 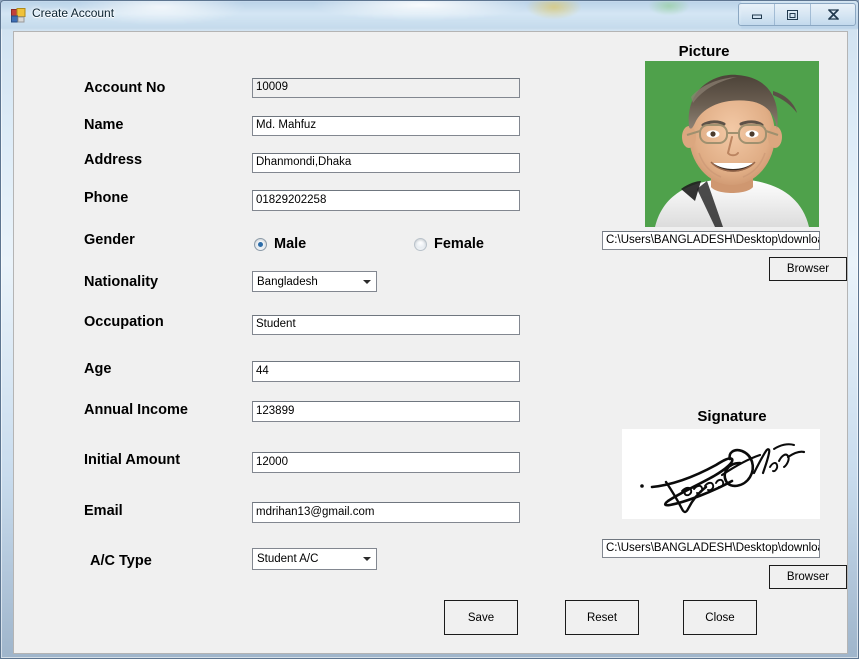 What do you see at coordinates (386, 371) in the screenshot?
I see `age-input: 44` at bounding box center [386, 371].